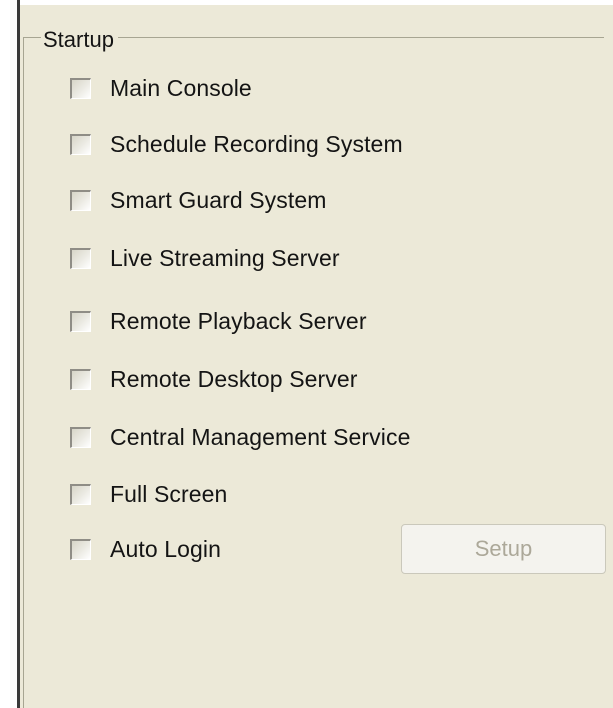  I want to click on option-full-screen: Full Screen, so click(148, 494).